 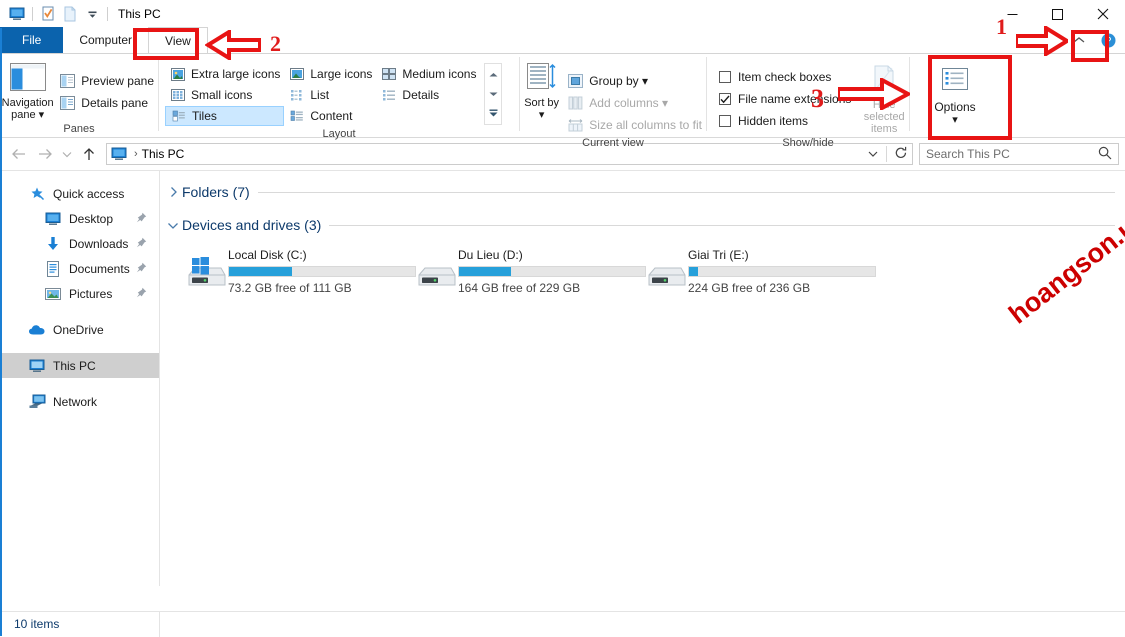 What do you see at coordinates (166, 44) in the screenshot?
I see `annotation-box-view-tab` at bounding box center [166, 44].